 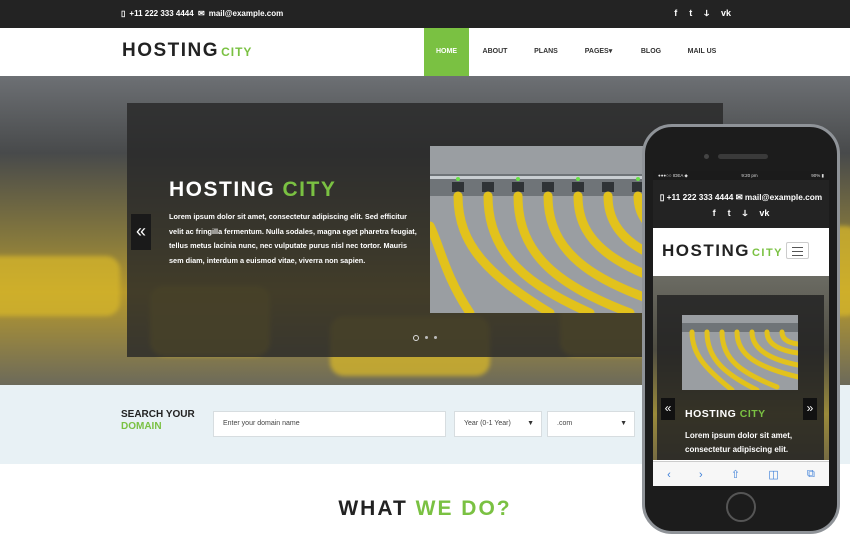 What do you see at coordinates (817, 175) in the screenshot?
I see `battery-status: 90% ▮` at bounding box center [817, 175].